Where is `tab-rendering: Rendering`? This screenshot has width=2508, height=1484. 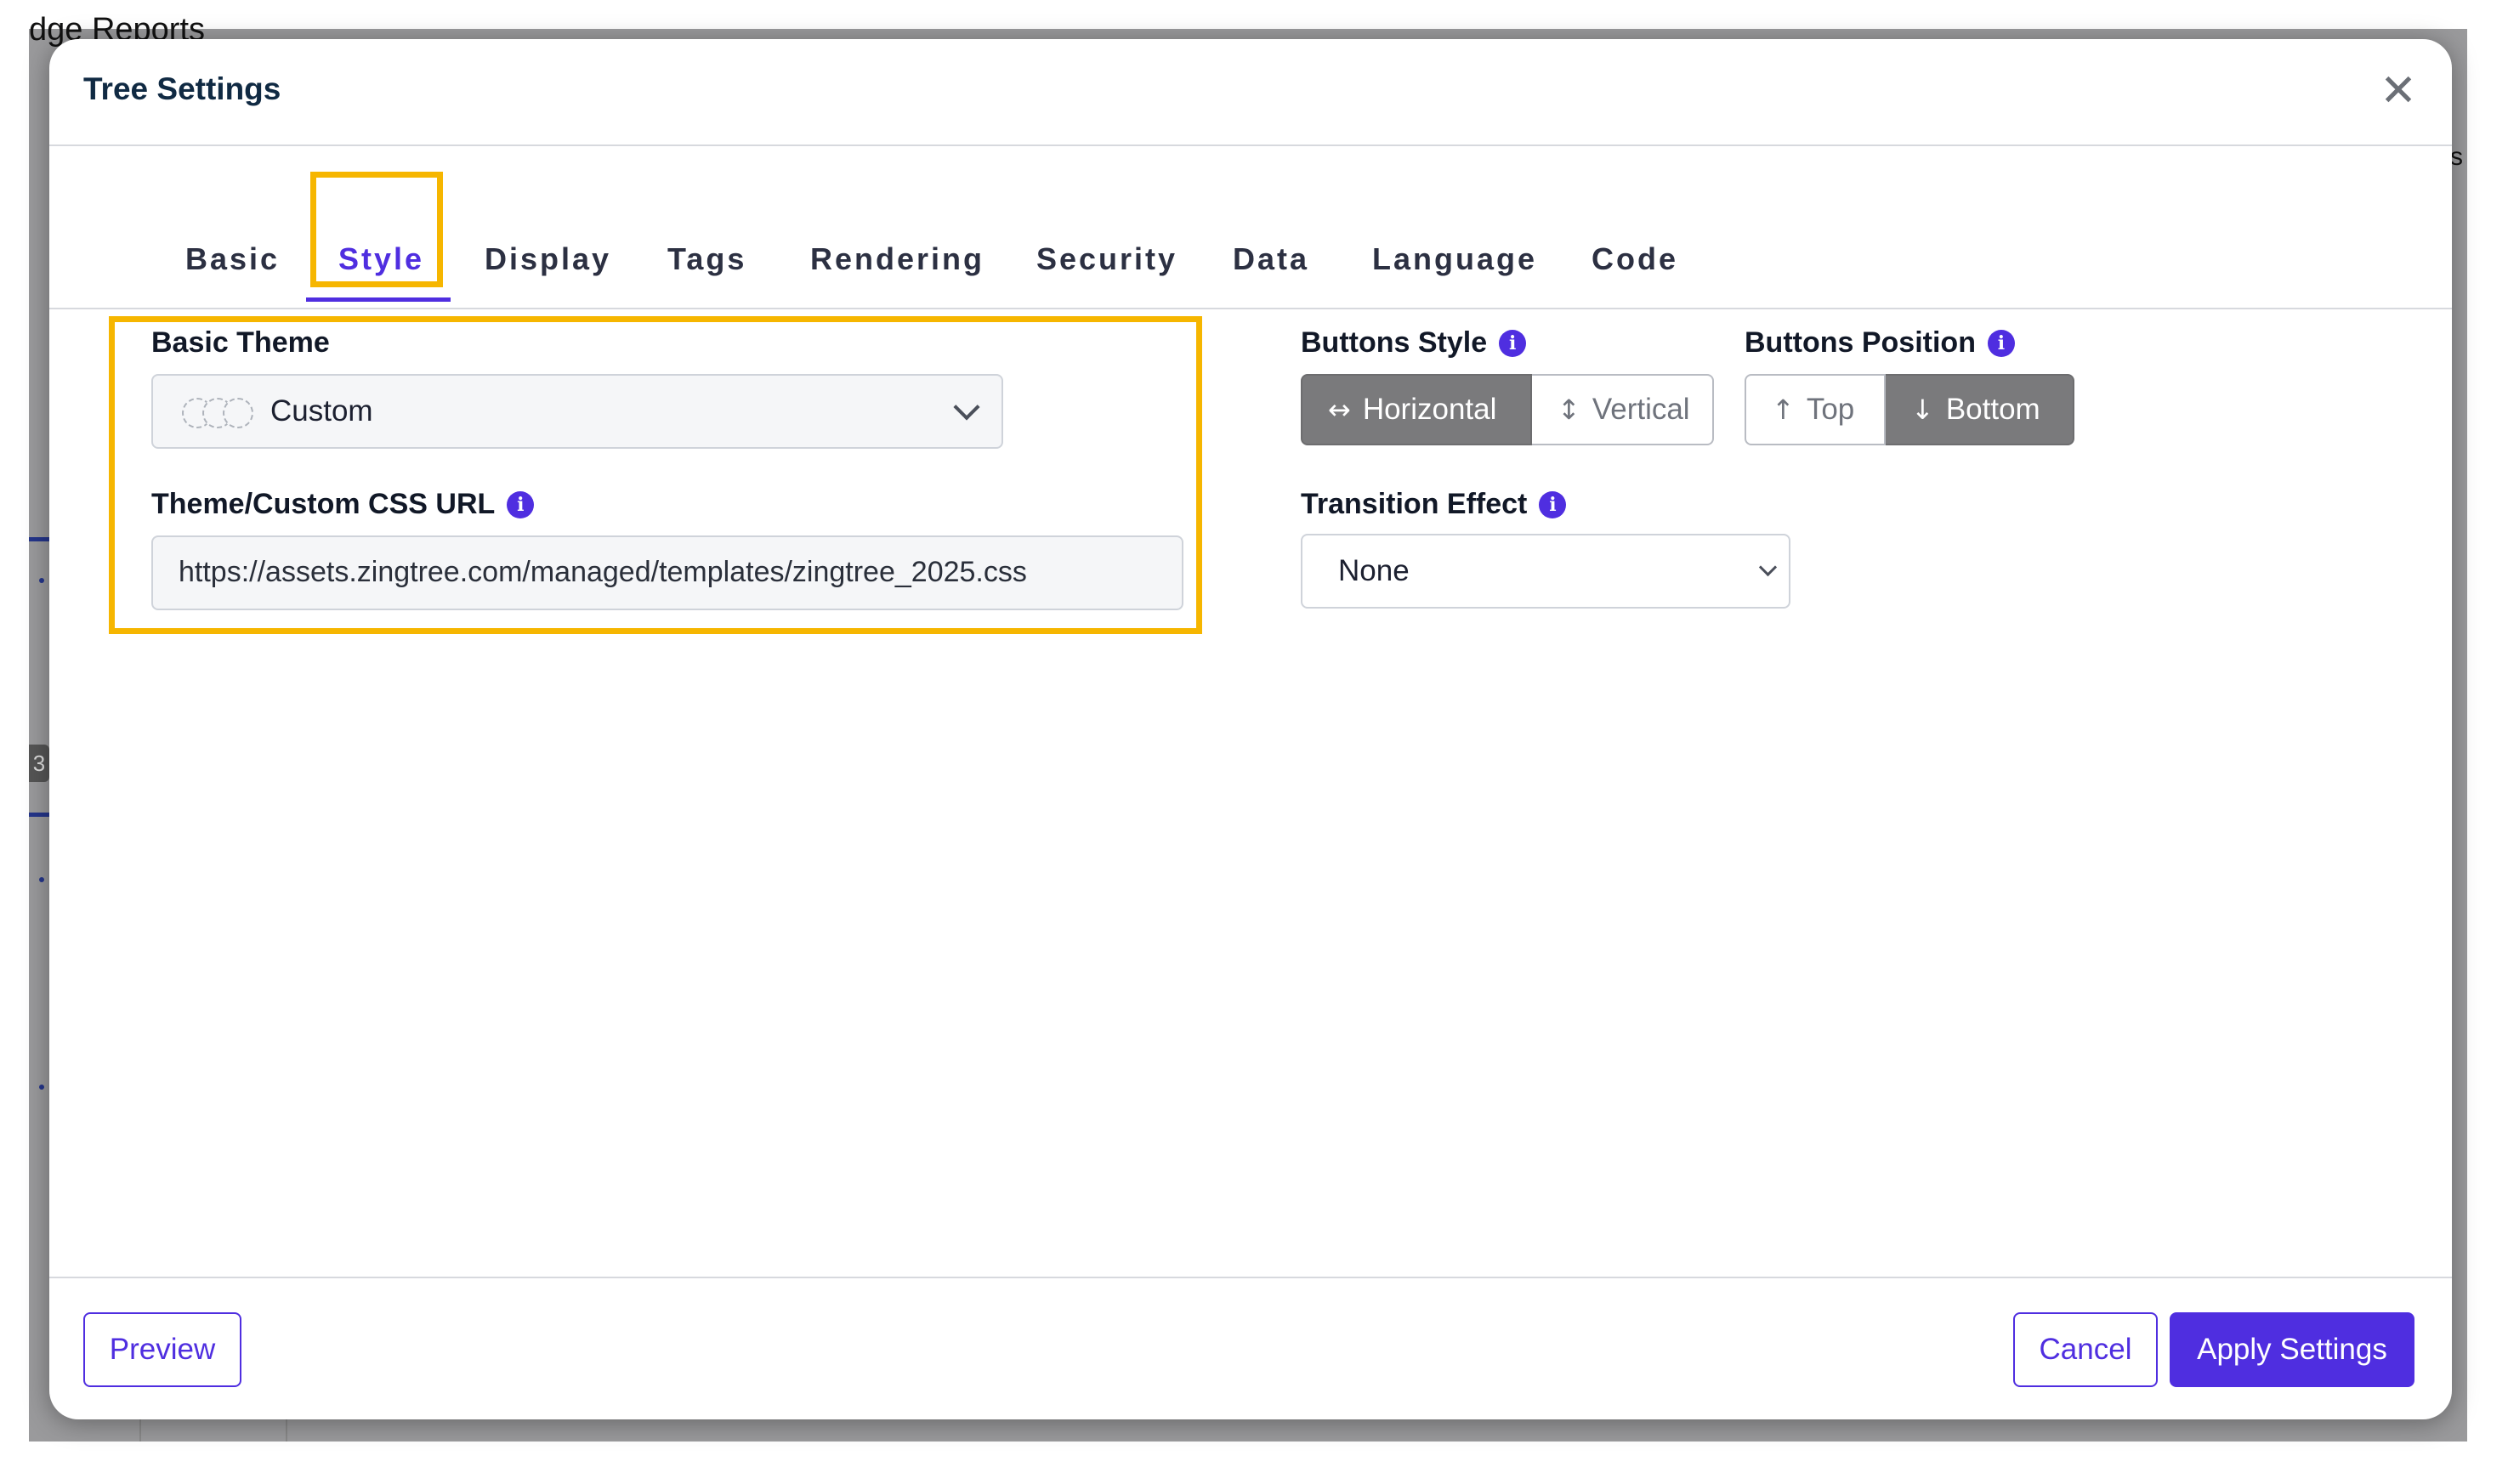
tab-rendering: Rendering is located at coordinates (897, 259).